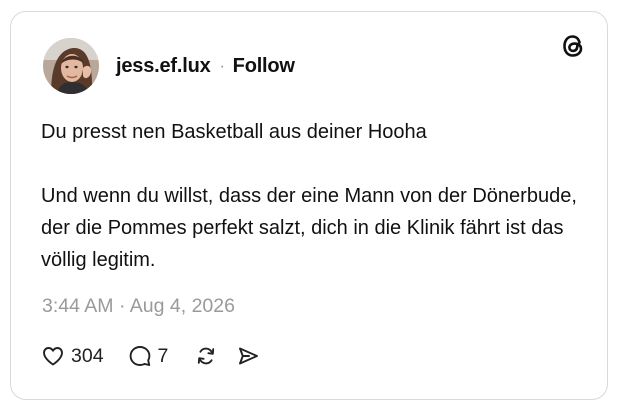 The width and height of the screenshot is (620, 412). I want to click on avatar, so click(71, 66).